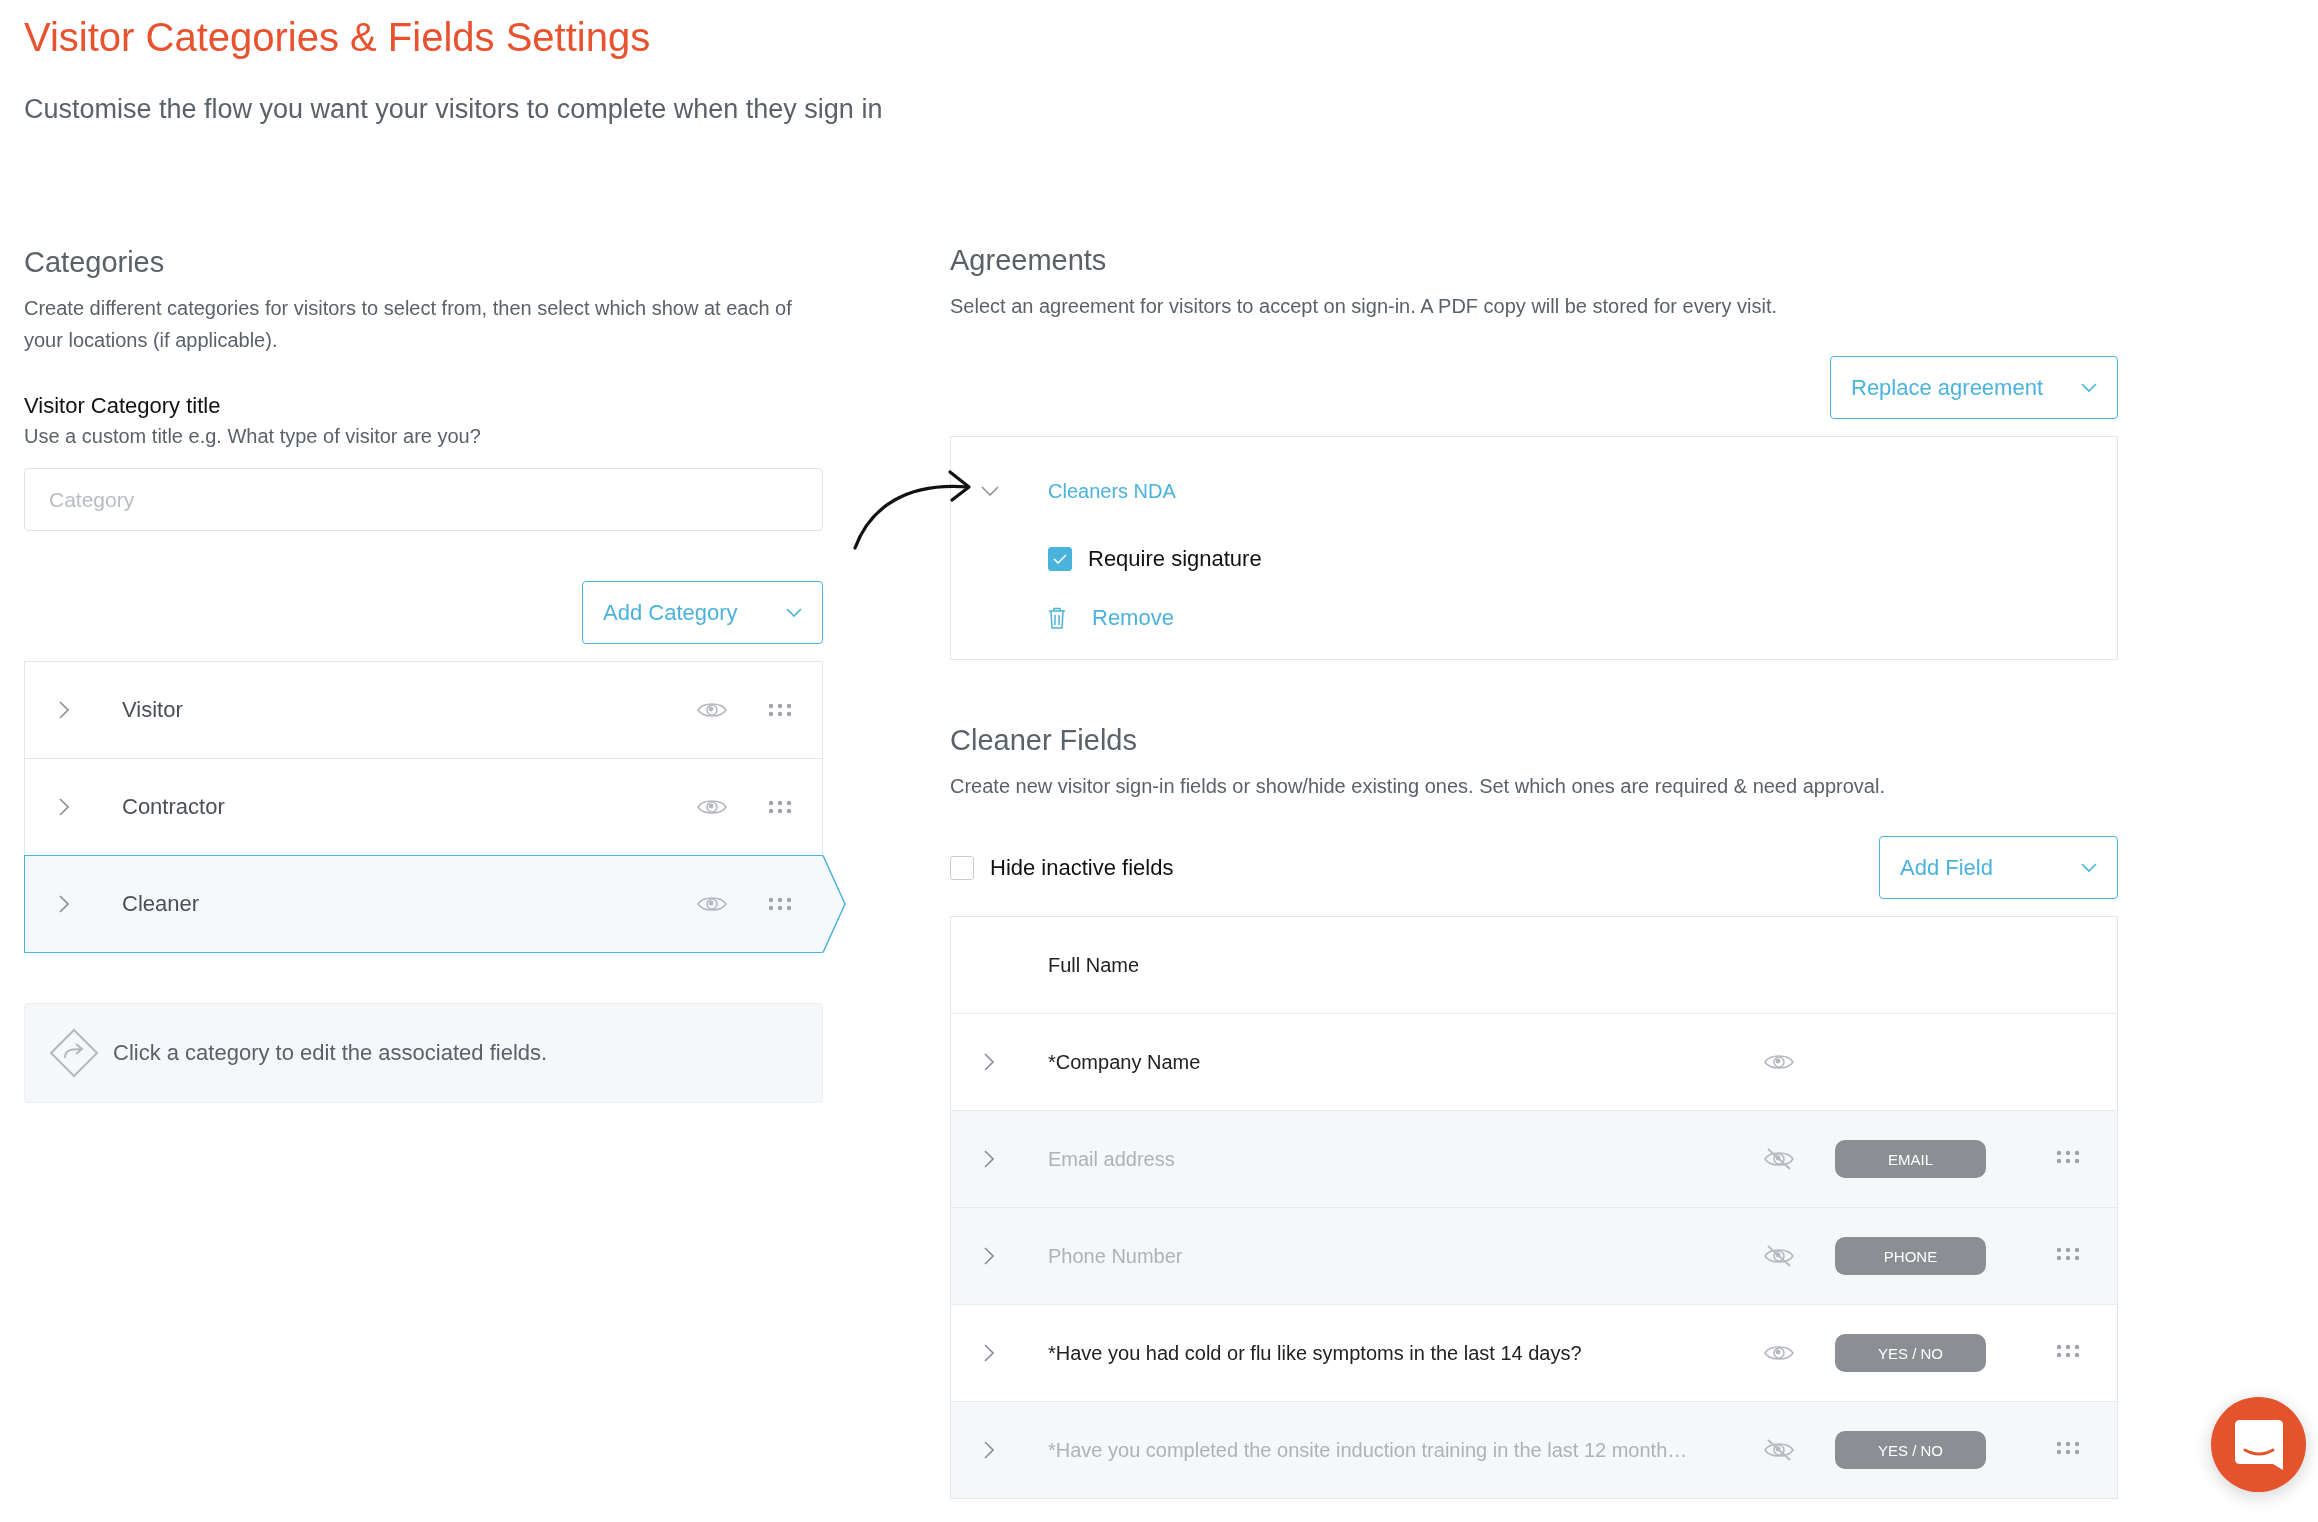  I want to click on chat-button, so click(2258, 1444).